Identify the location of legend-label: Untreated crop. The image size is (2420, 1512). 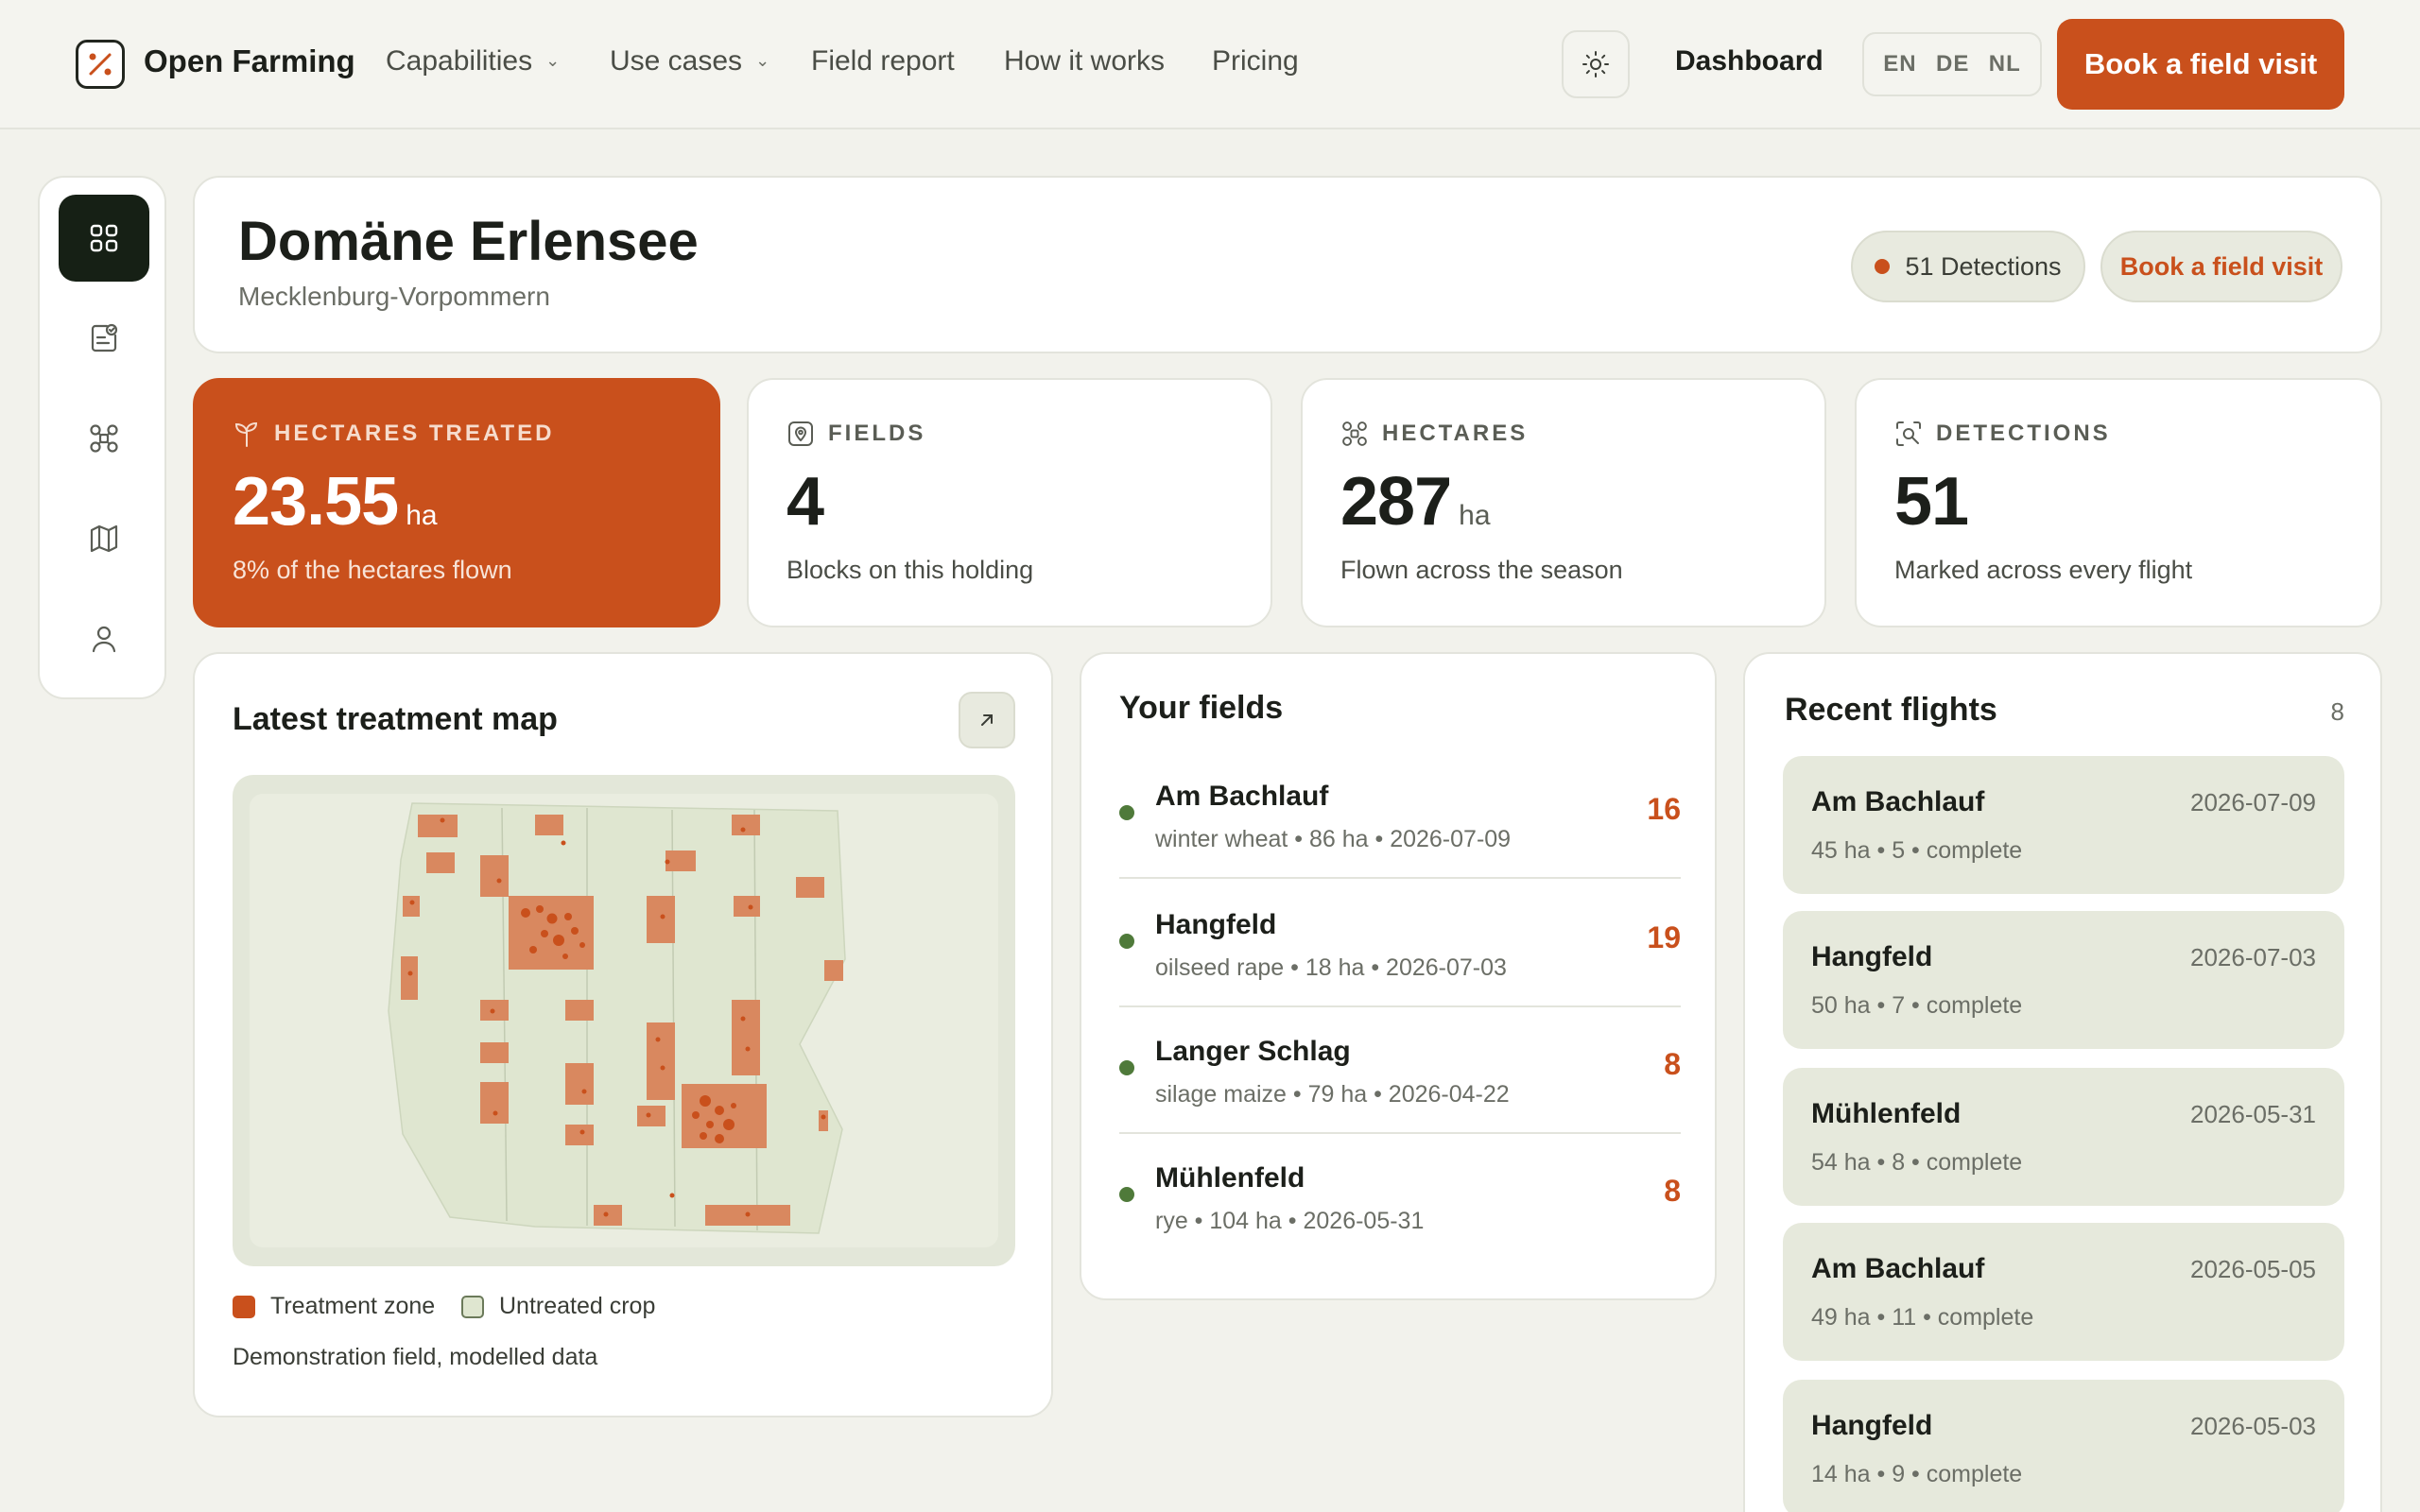
(577, 1306).